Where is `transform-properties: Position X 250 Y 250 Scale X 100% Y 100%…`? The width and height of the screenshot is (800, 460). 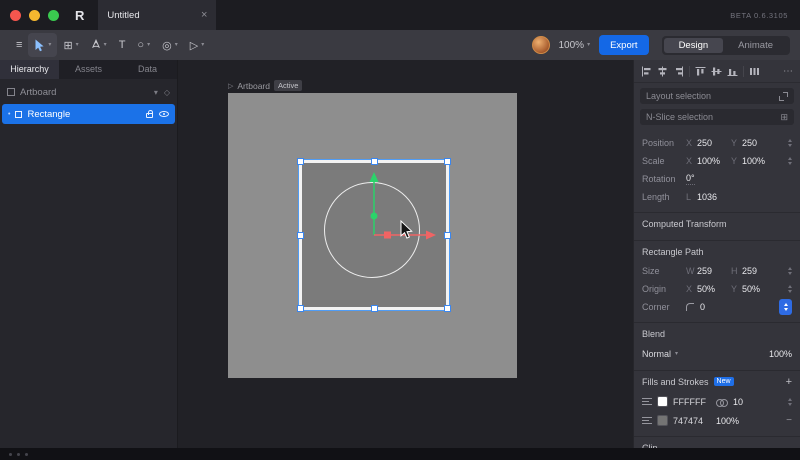 transform-properties: Position X 250 Y 250 Scale X 100% Y 100%… is located at coordinates (717, 170).